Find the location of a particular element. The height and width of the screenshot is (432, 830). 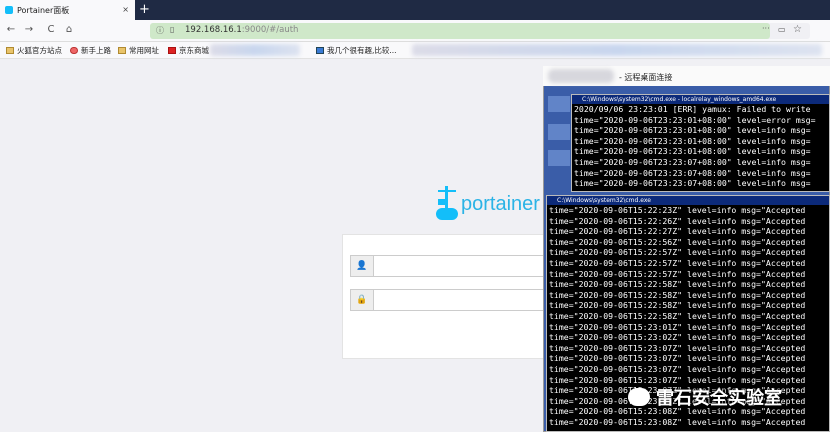

password-field: 🔒 is located at coordinates (450, 300).